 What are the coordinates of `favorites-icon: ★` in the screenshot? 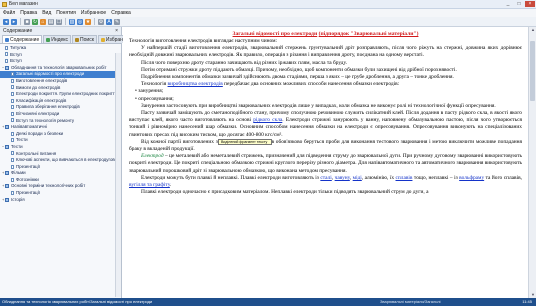 It's located at (88, 21).